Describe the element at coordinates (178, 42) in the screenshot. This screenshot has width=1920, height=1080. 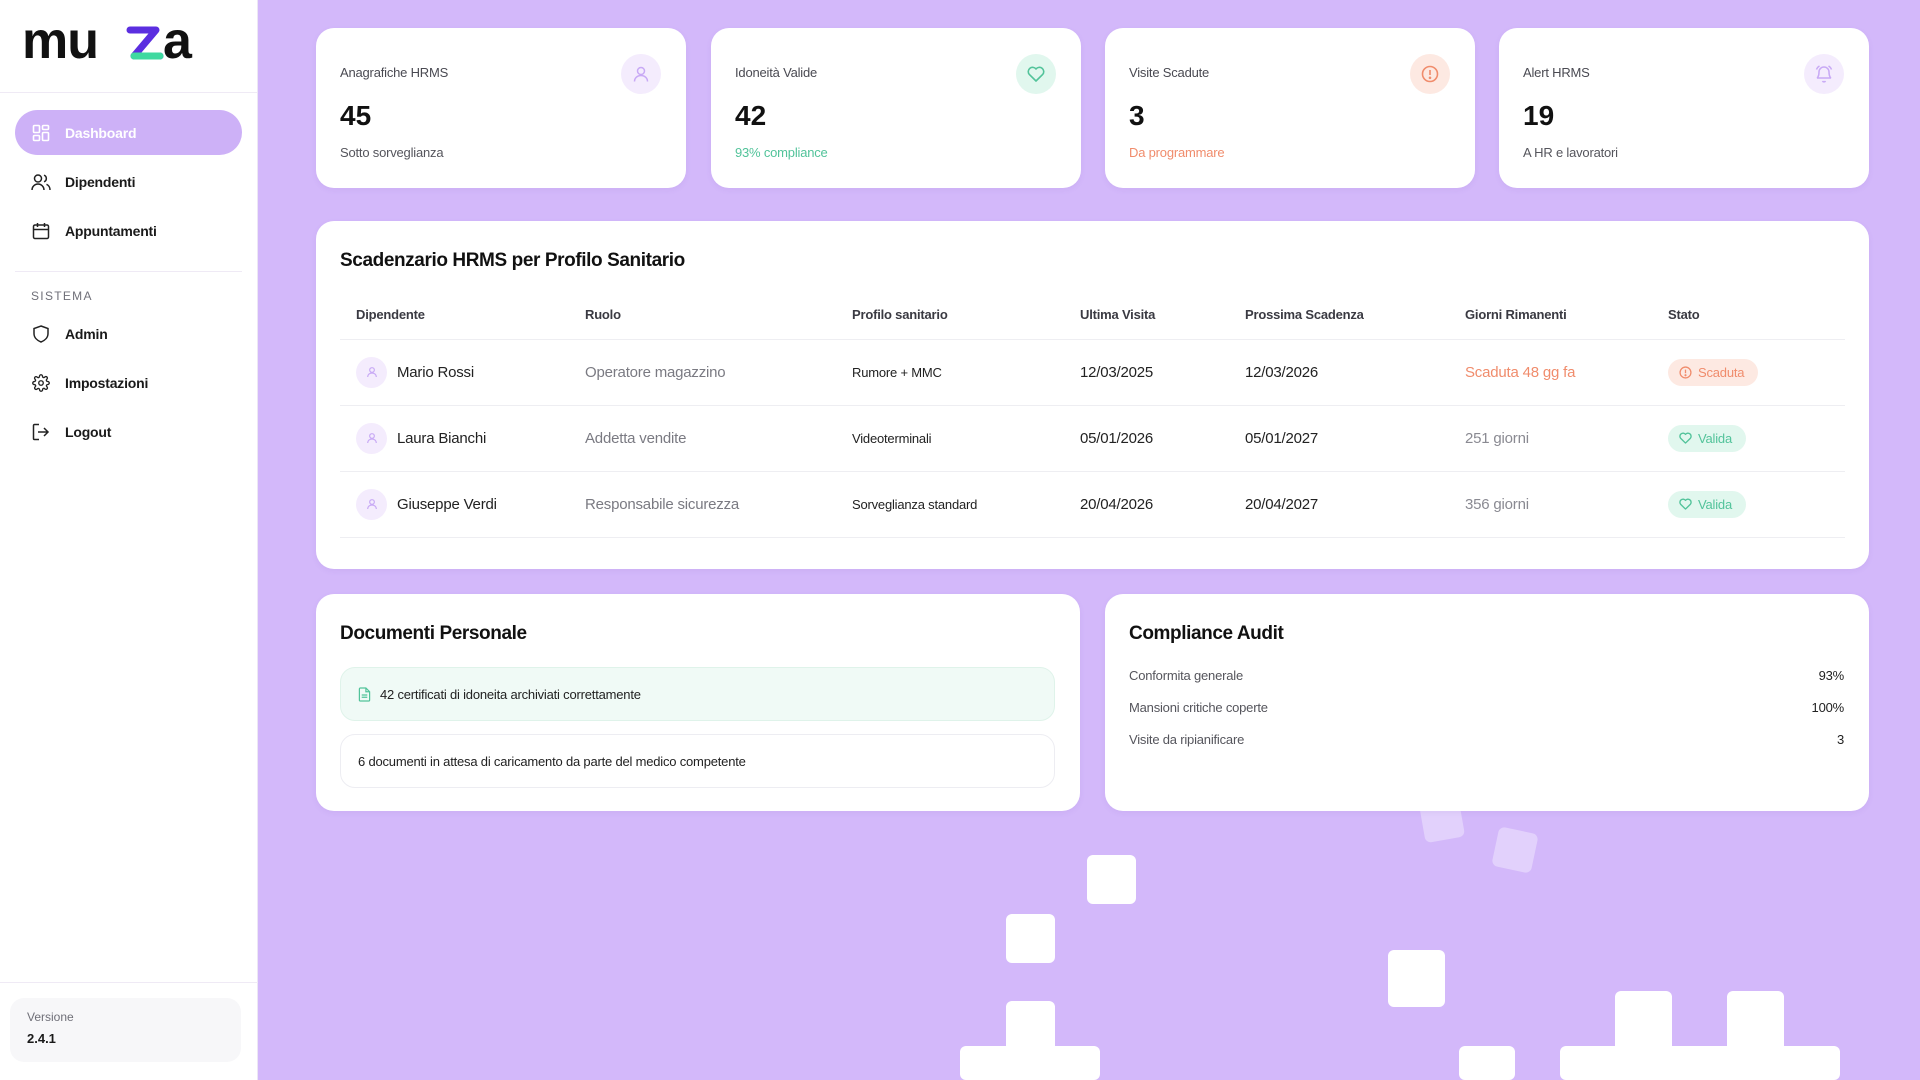
I see `svg-text: a` at that location.